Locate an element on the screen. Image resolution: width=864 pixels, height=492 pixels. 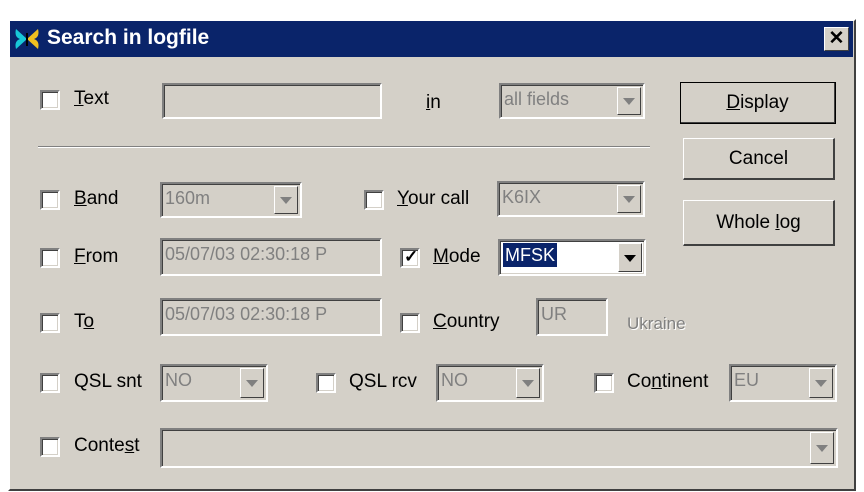
contest-dropdown-button is located at coordinates (822, 448).